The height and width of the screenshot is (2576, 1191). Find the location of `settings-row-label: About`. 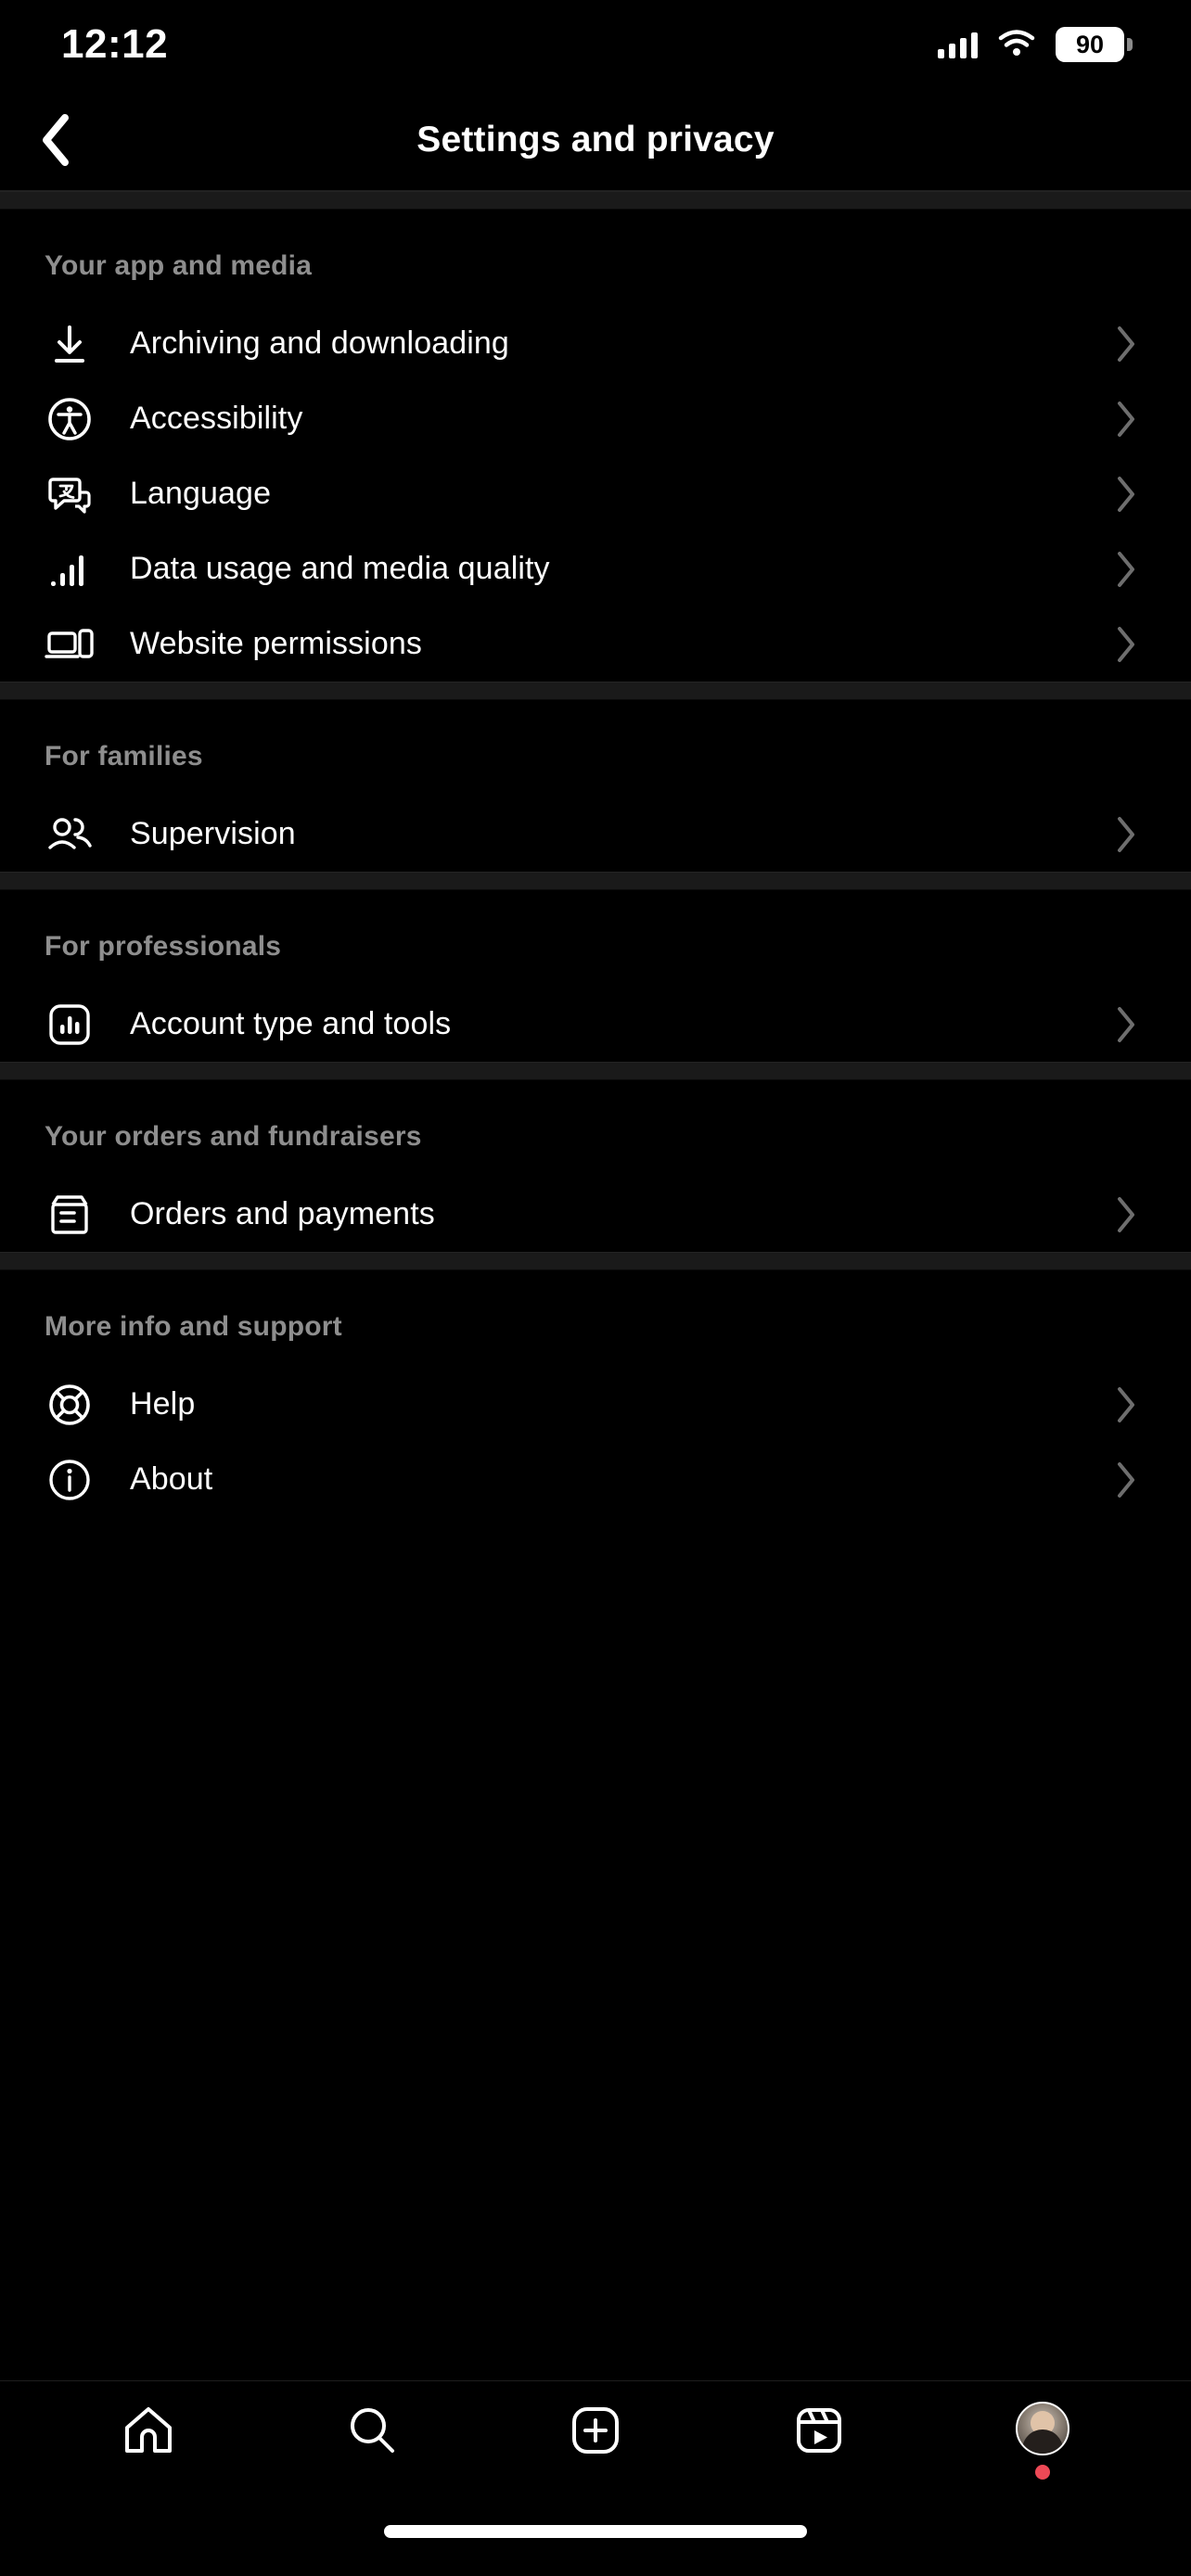

settings-row-label: About is located at coordinates (171, 1479).